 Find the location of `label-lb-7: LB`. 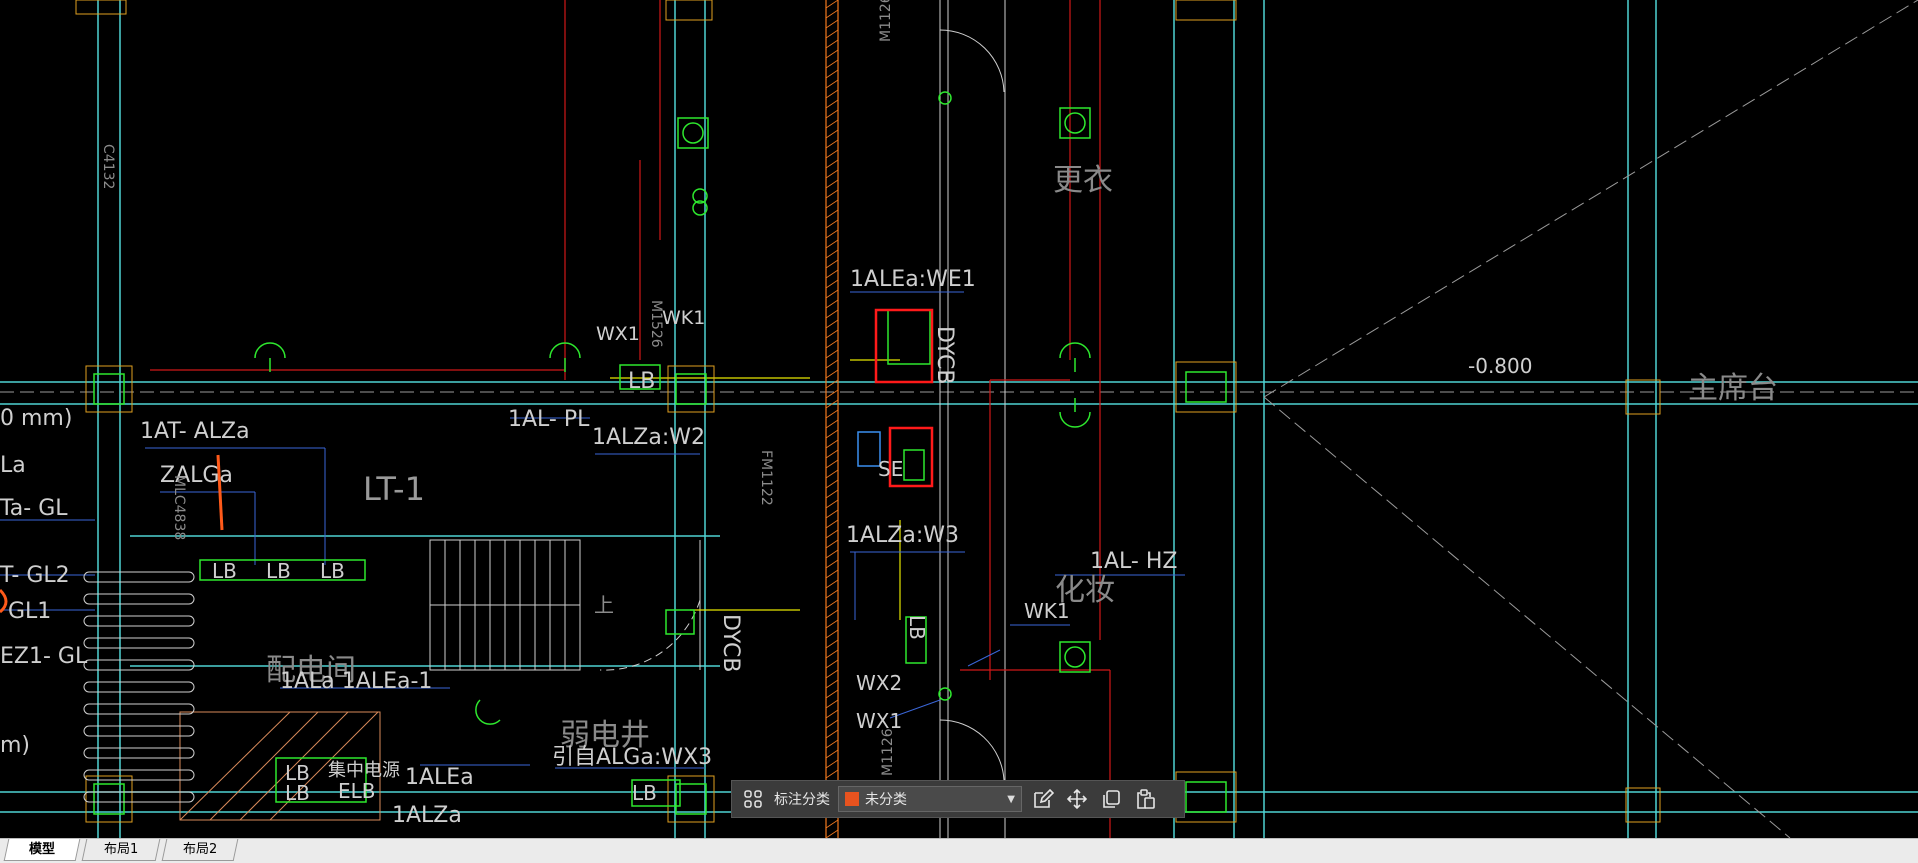

label-lb-7: LB is located at coordinates (644, 793).